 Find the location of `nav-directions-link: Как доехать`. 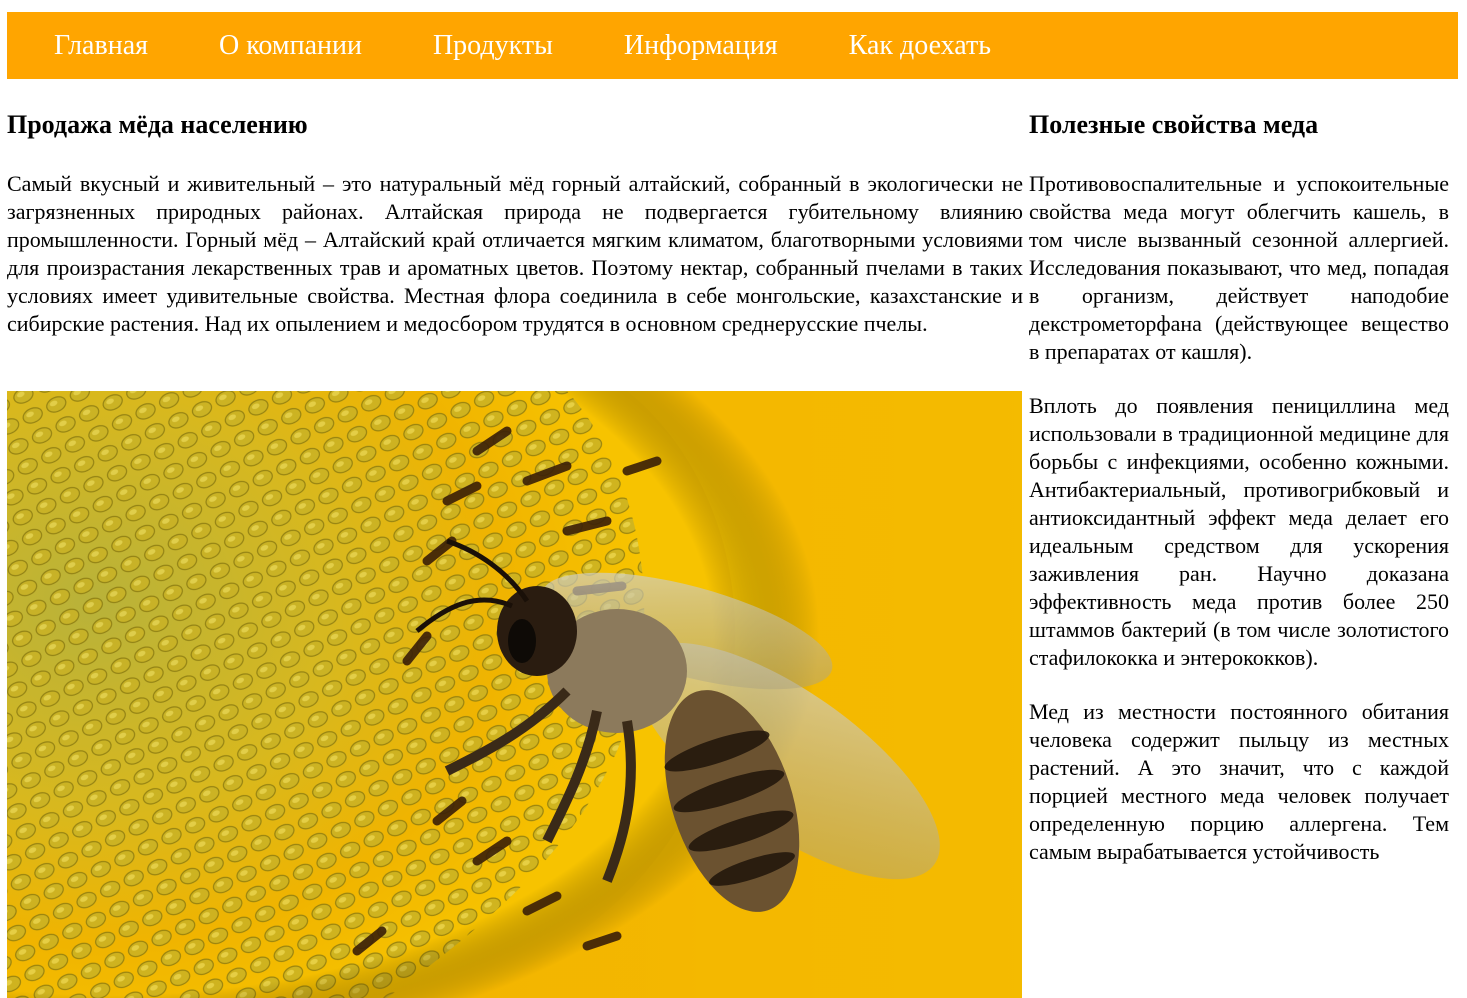

nav-directions-link: Как доехать is located at coordinates (920, 46).